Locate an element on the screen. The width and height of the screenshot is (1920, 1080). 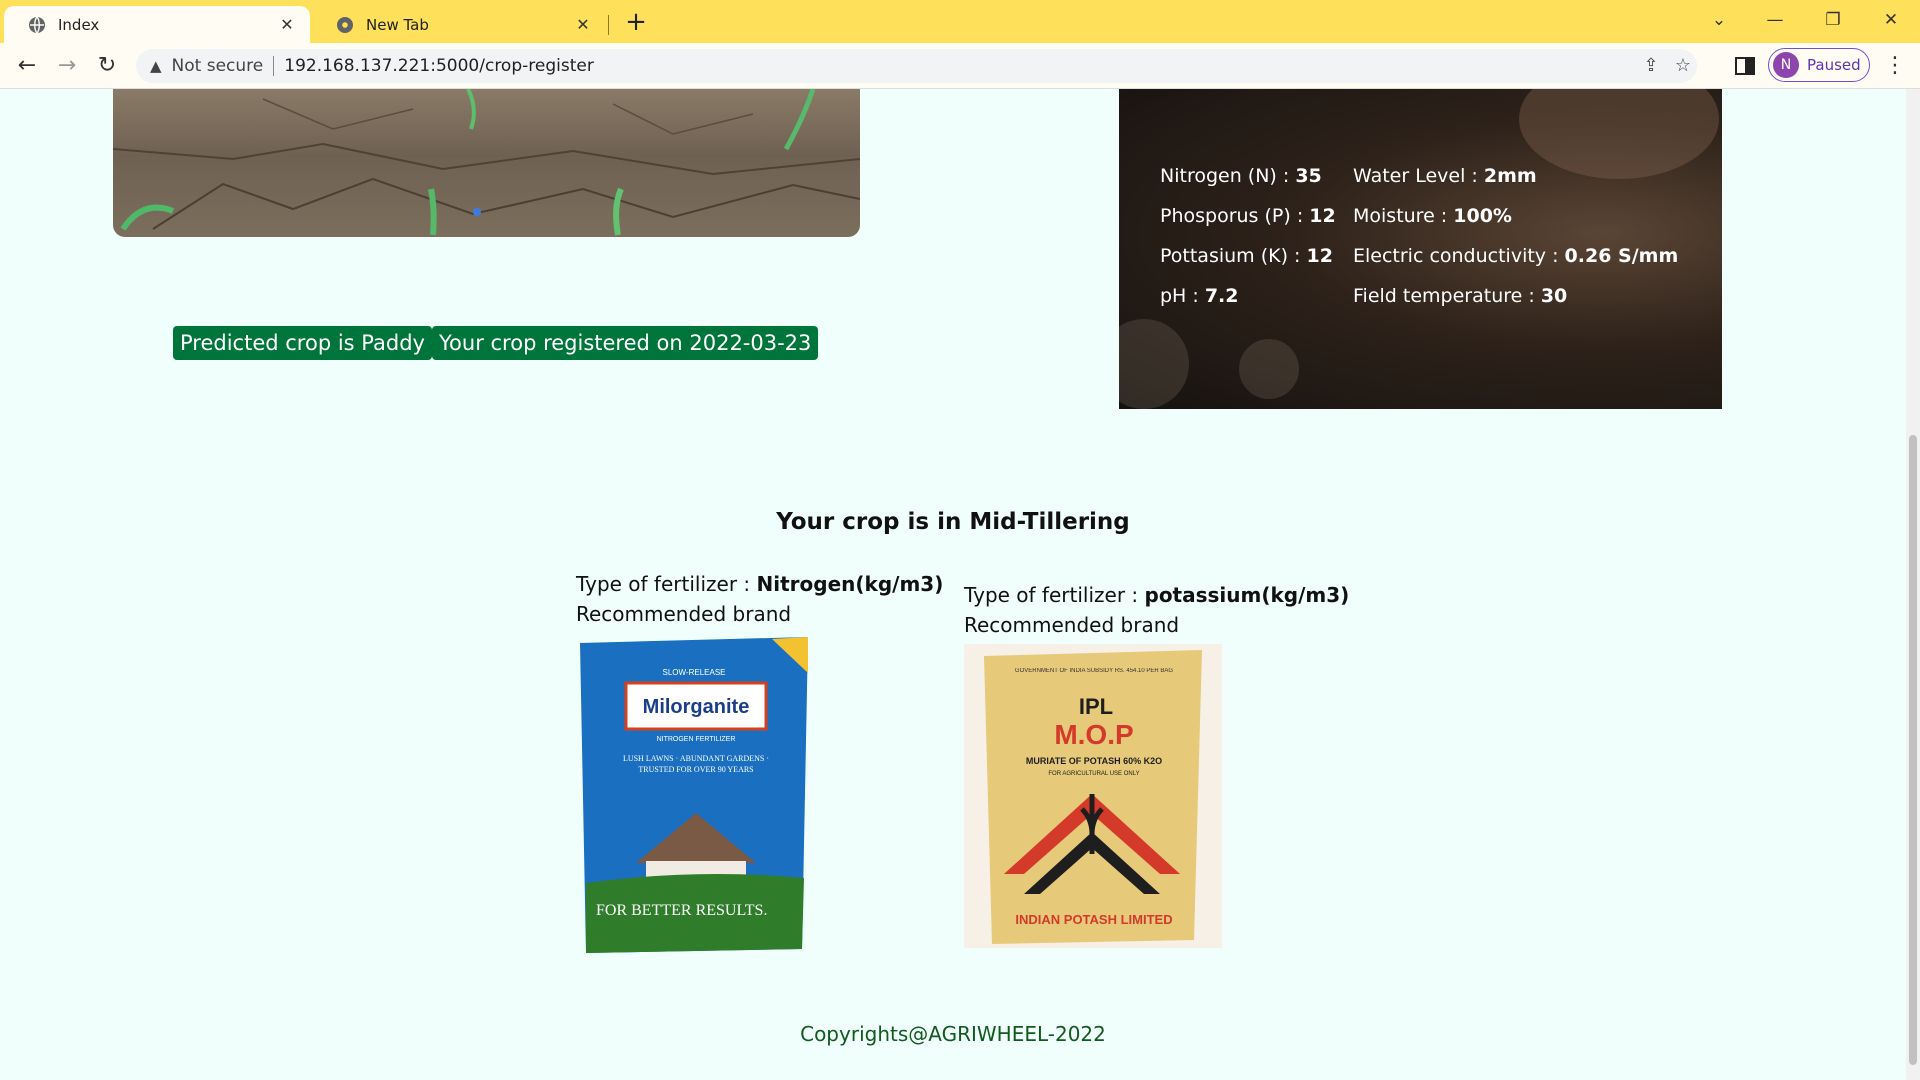
bag-note: FOR AGRICULTURAL USE ONLY is located at coordinates (1093, 774).